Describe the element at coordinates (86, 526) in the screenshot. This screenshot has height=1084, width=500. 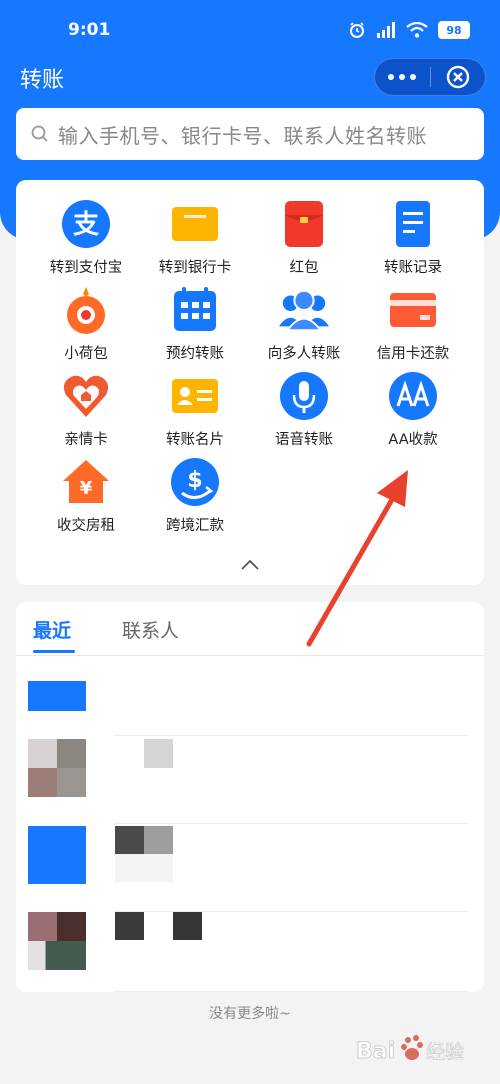
I see `grid-label: 收交房租` at that location.